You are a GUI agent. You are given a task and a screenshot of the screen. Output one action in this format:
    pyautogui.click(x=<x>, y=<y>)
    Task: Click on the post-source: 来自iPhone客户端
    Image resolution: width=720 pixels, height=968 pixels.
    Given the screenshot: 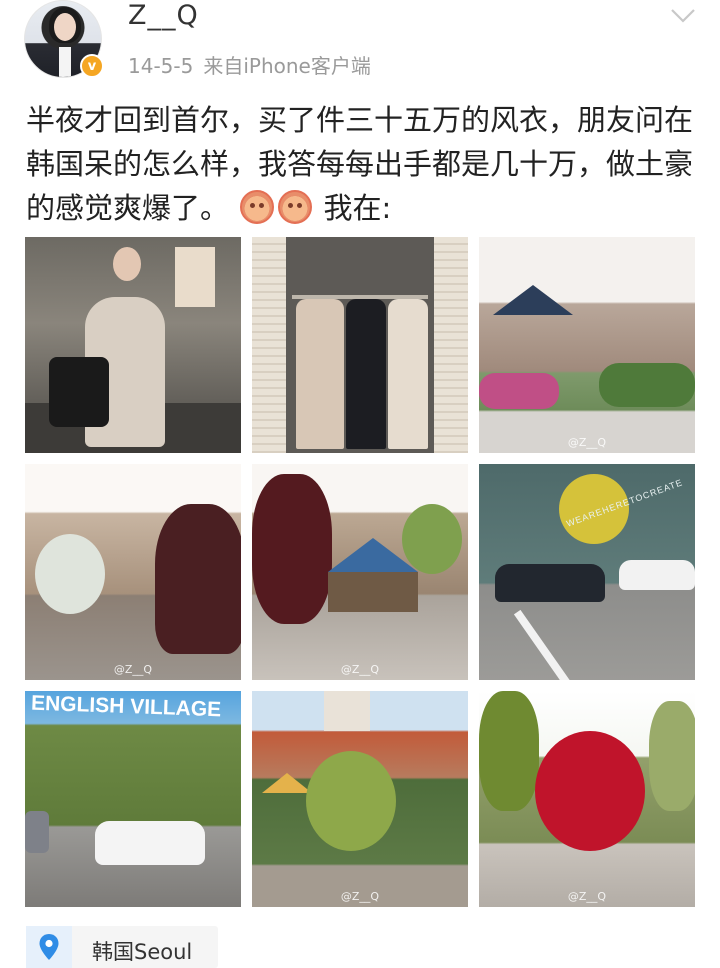 What is the action you would take?
    pyautogui.click(x=287, y=66)
    